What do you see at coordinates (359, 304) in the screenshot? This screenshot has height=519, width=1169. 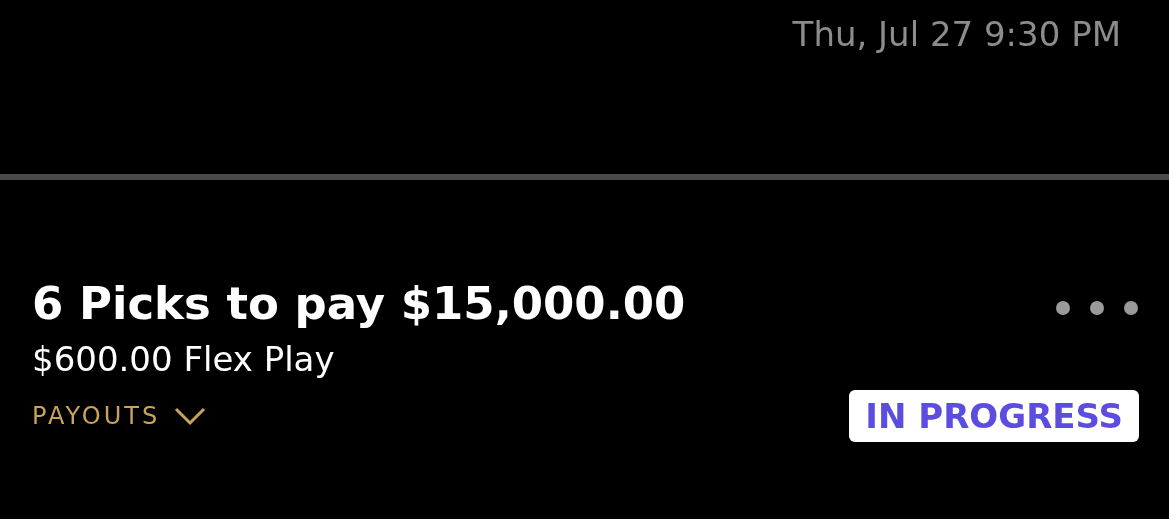 I see `entry-title: 6 Picks to pay $15,000.00` at bounding box center [359, 304].